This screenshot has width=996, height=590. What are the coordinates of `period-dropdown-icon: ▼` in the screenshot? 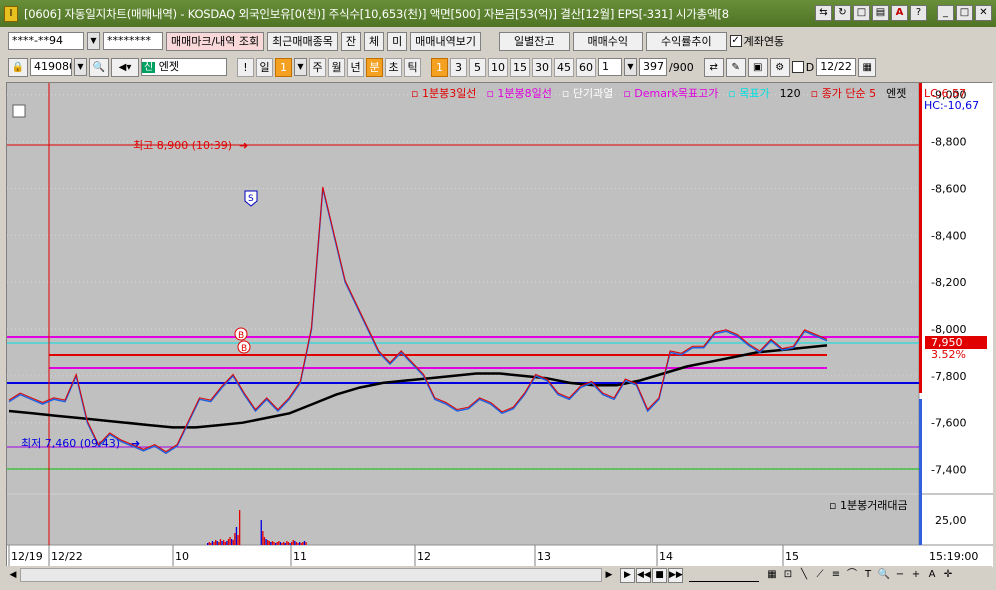 It's located at (300, 67).